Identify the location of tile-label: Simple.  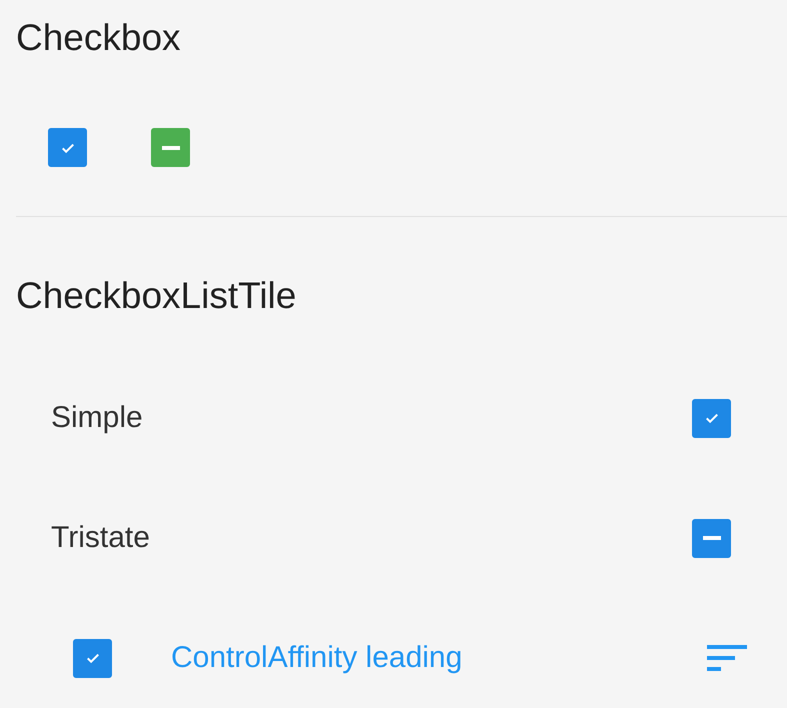
(97, 418).